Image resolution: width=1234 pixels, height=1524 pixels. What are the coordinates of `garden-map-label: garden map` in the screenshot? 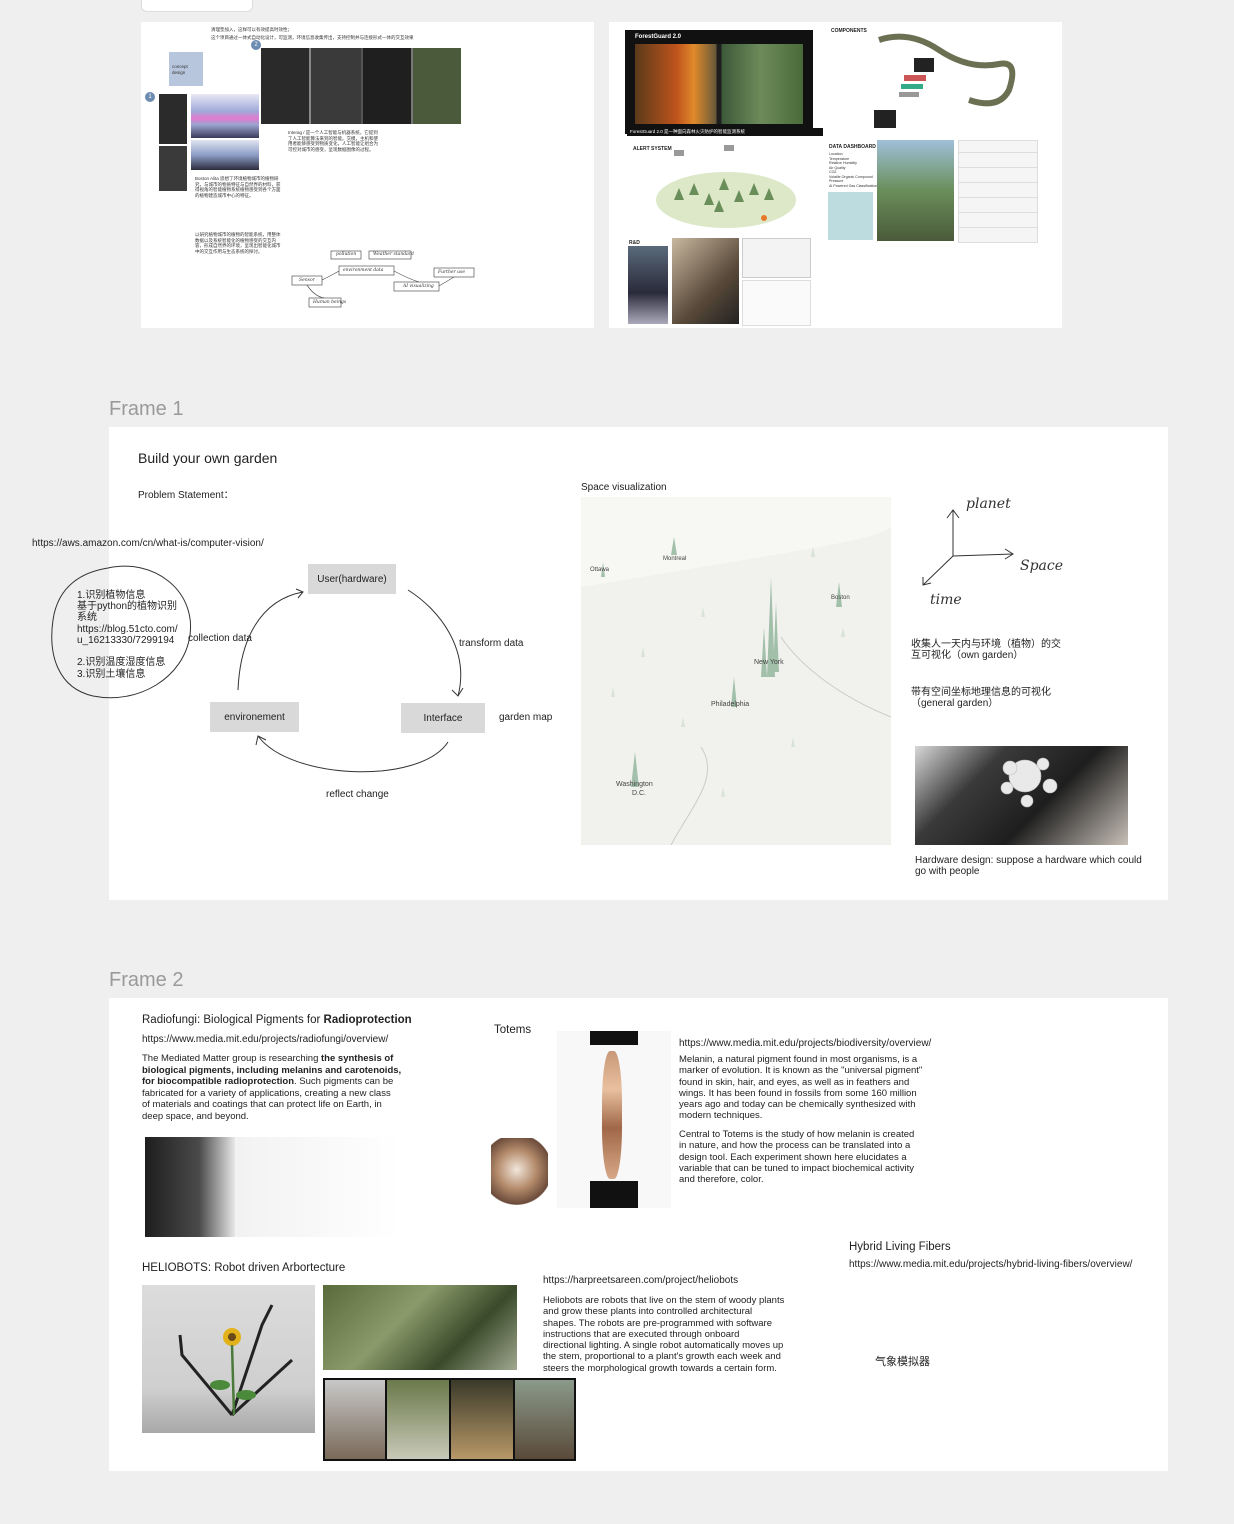 It's located at (526, 717).